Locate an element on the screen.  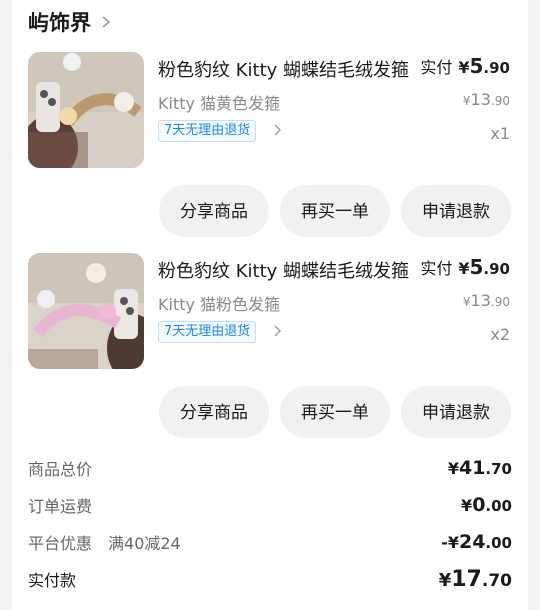
summary-value: ¥17.70 is located at coordinates (475, 579).